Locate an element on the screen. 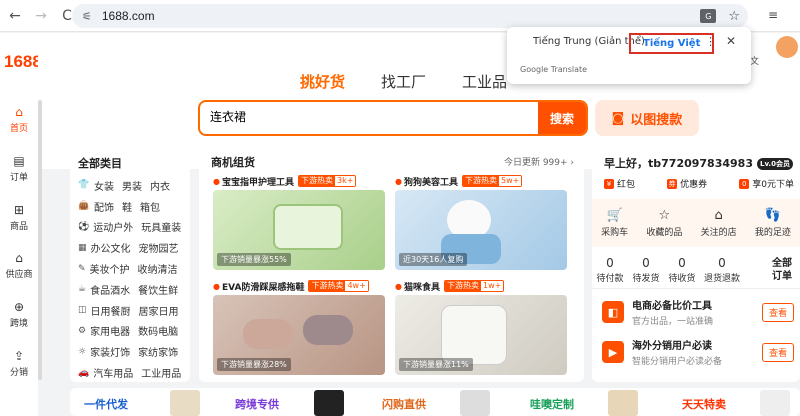 Image resolution: width=800 pixels, height=416 pixels. category-link: 数码电脑 is located at coordinates (158, 330).